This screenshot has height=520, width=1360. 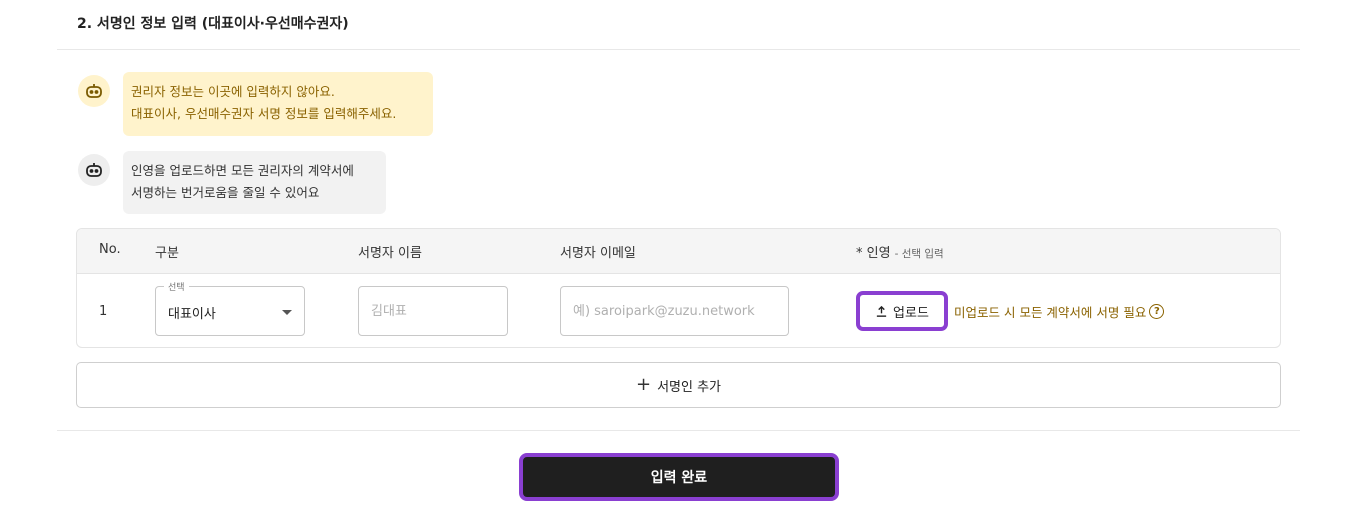 I want to click on header-no: No., so click(x=110, y=249).